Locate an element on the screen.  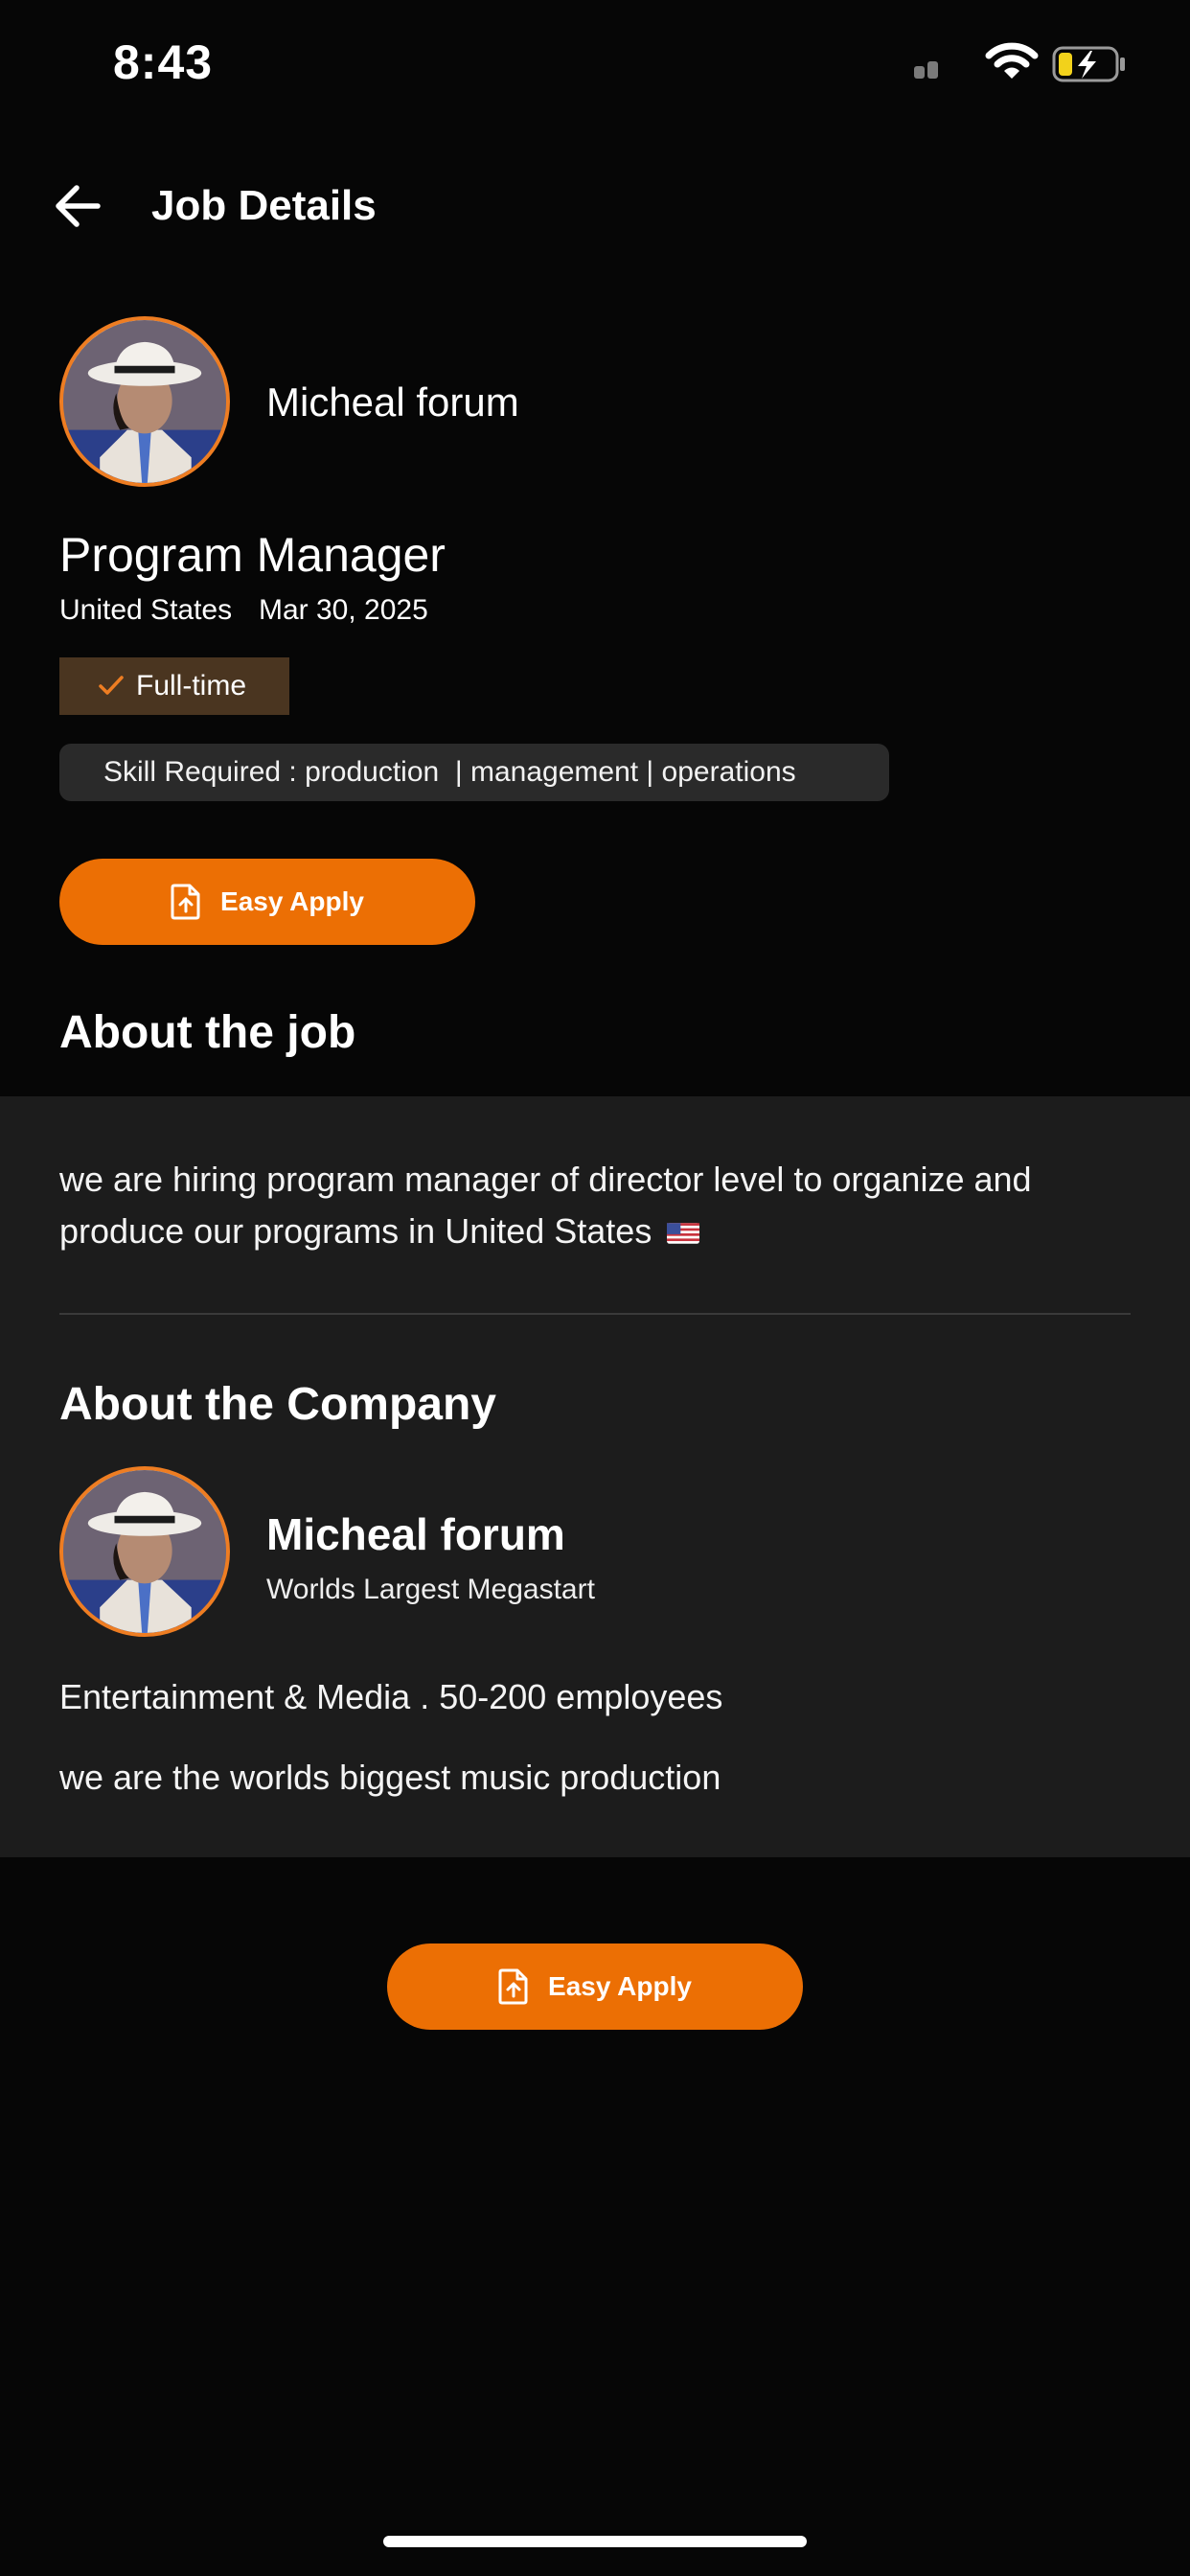
us-flag-icon is located at coordinates (684, 1233).